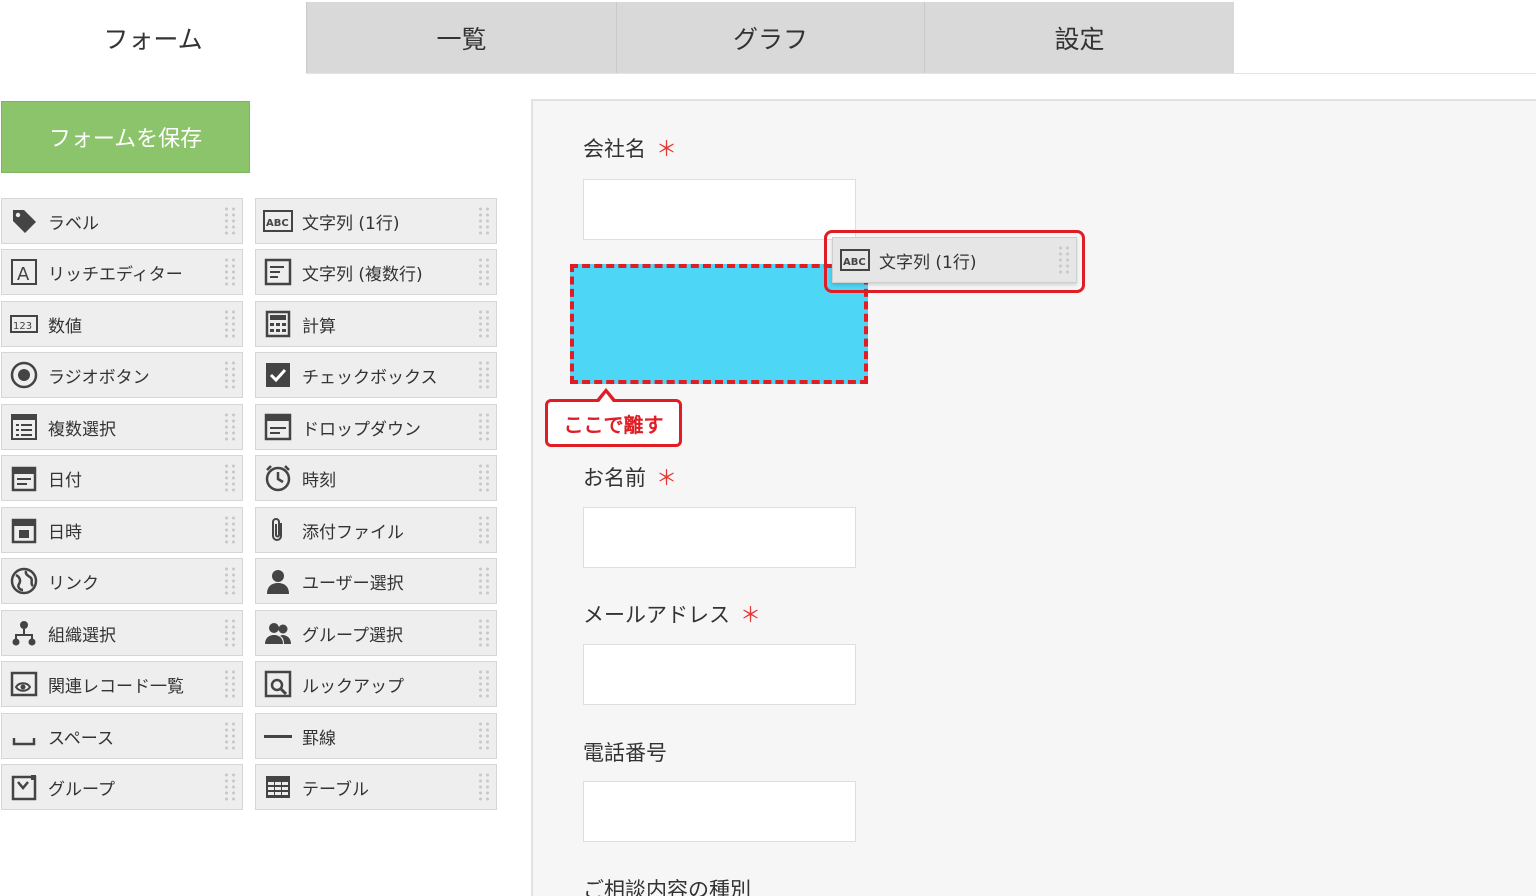 This screenshot has height=896, width=1536. I want to click on table-icon, so click(278, 787).